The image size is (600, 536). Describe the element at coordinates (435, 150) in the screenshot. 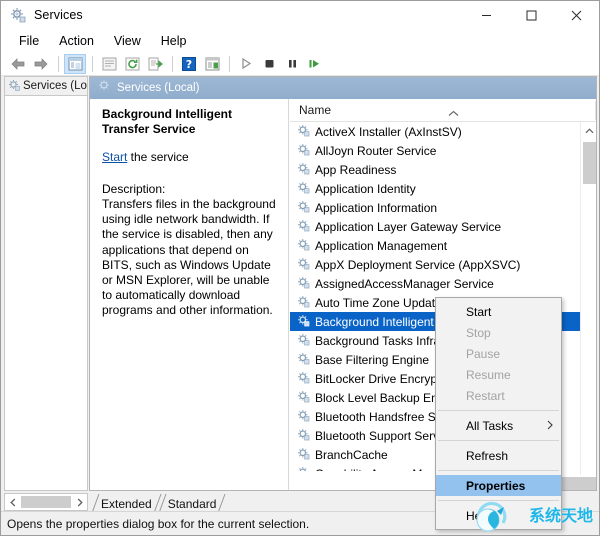

I see `services-row: AllJoyn Router Service` at that location.